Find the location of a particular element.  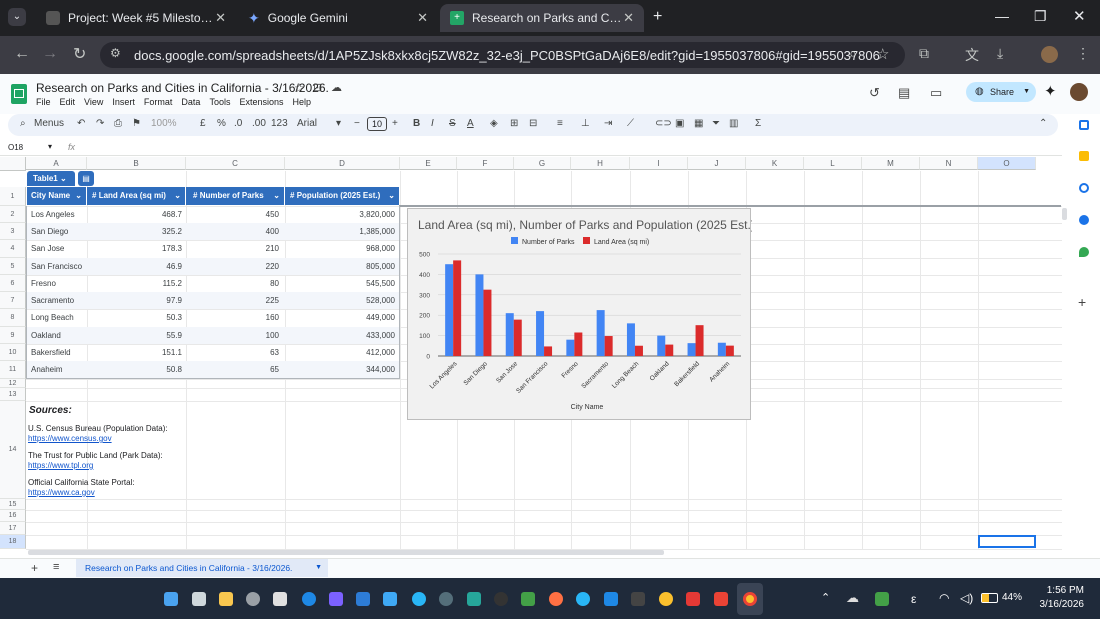

row-header-18: 18 is located at coordinates (13, 542).